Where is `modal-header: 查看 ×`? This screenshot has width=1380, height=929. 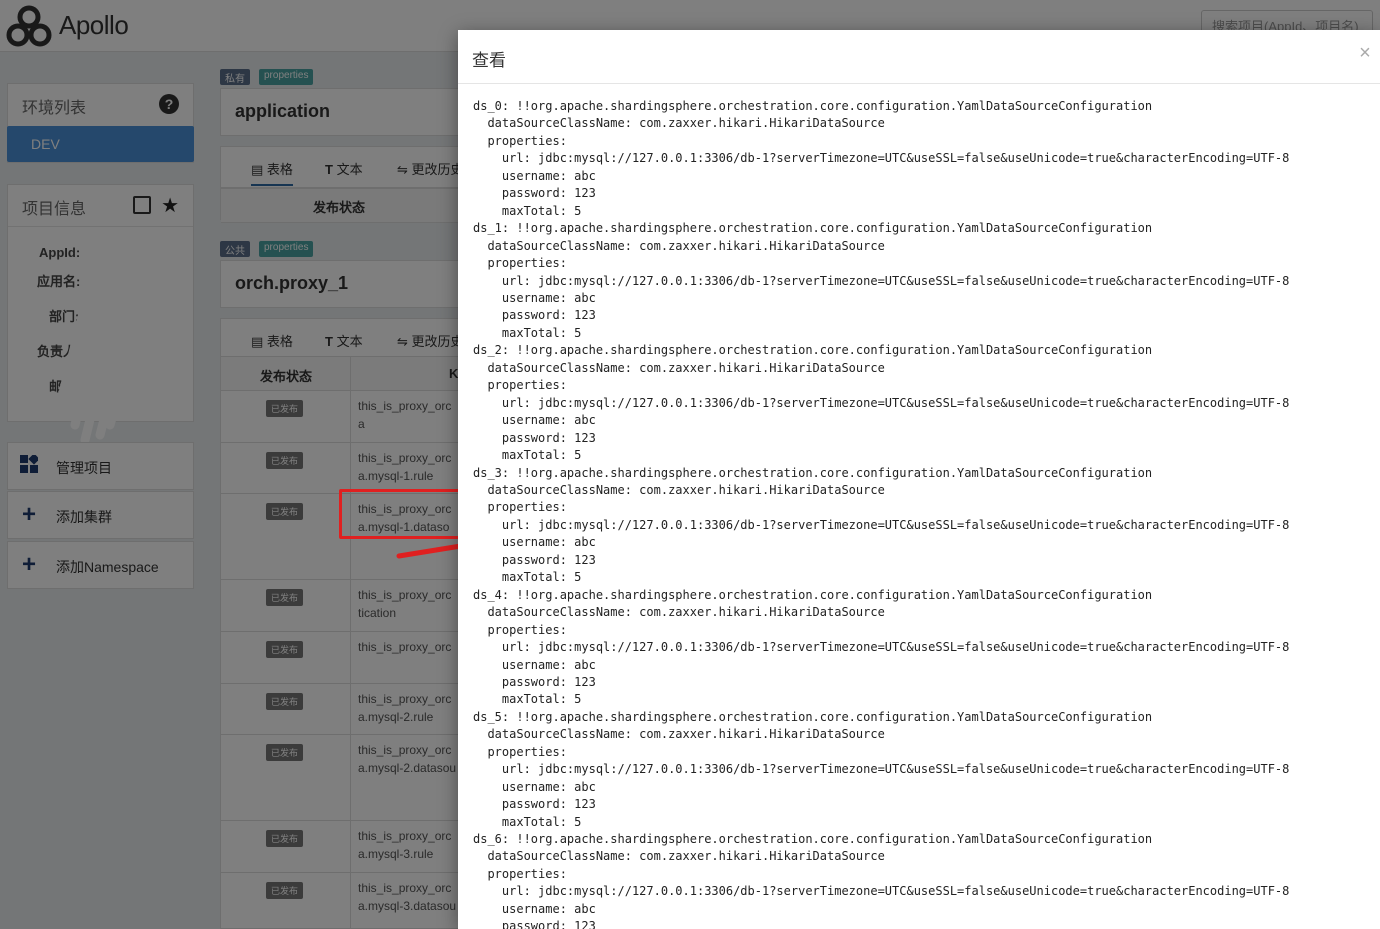 modal-header: 查看 × is located at coordinates (919, 57).